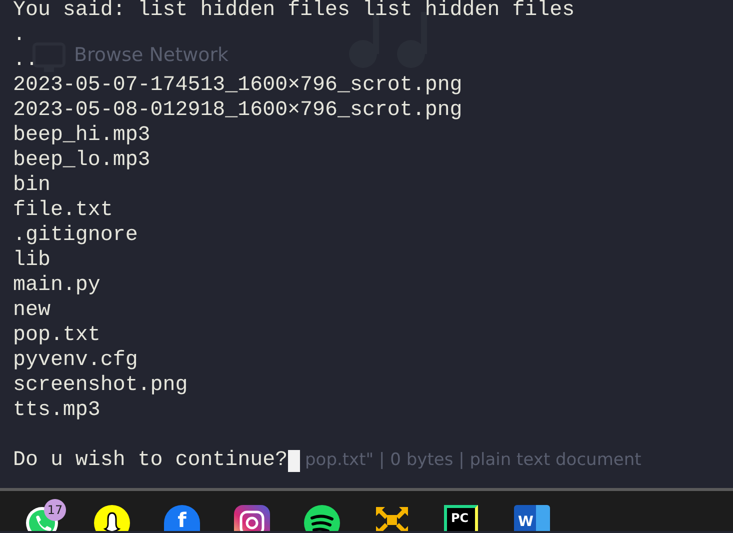 This screenshot has width=733, height=533. I want to click on app-icon: f, so click(182, 518).